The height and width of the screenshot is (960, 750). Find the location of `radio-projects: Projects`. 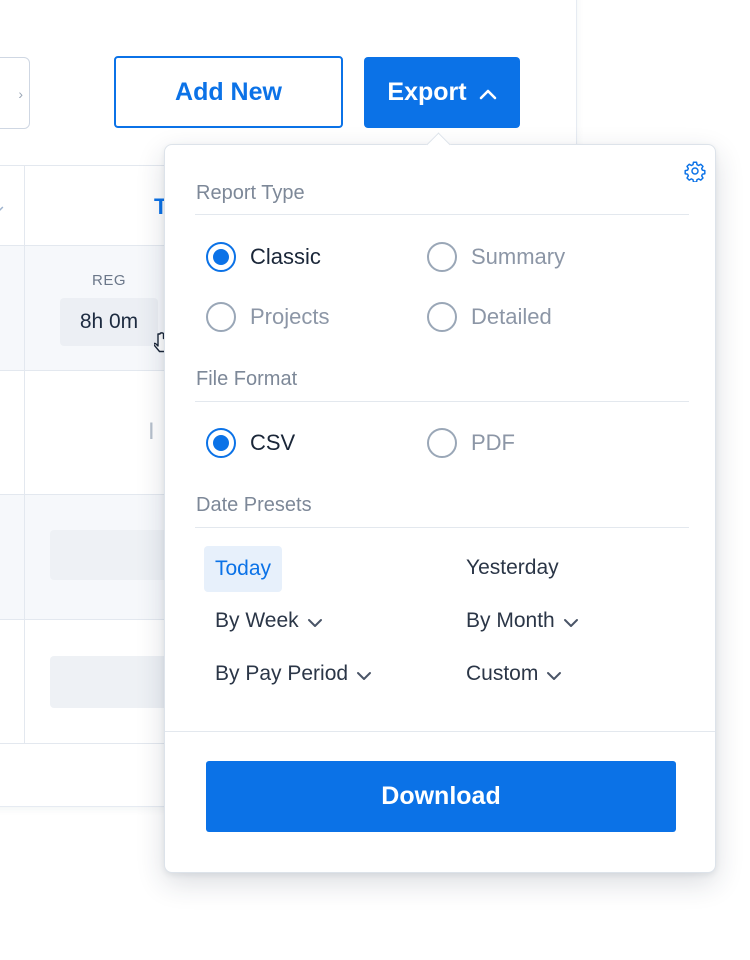

radio-projects: Projects is located at coordinates (267, 317).